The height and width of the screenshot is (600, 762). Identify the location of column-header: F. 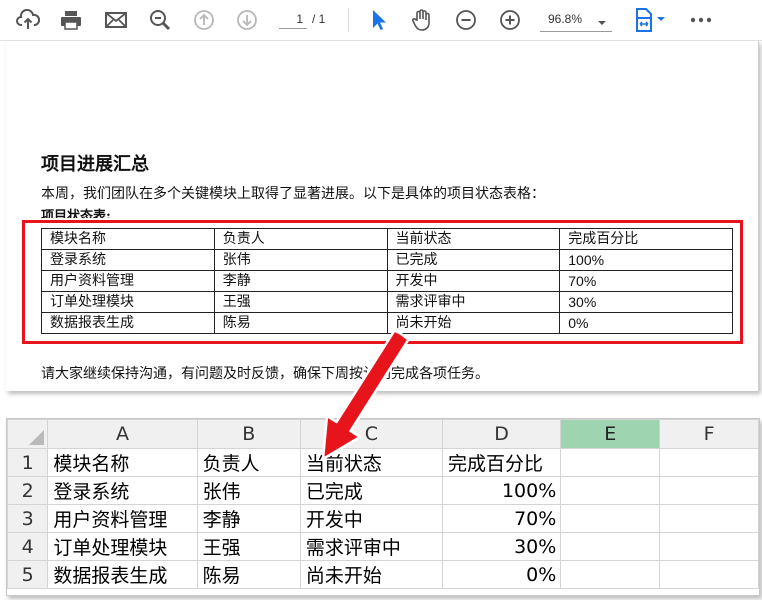
(709, 434).